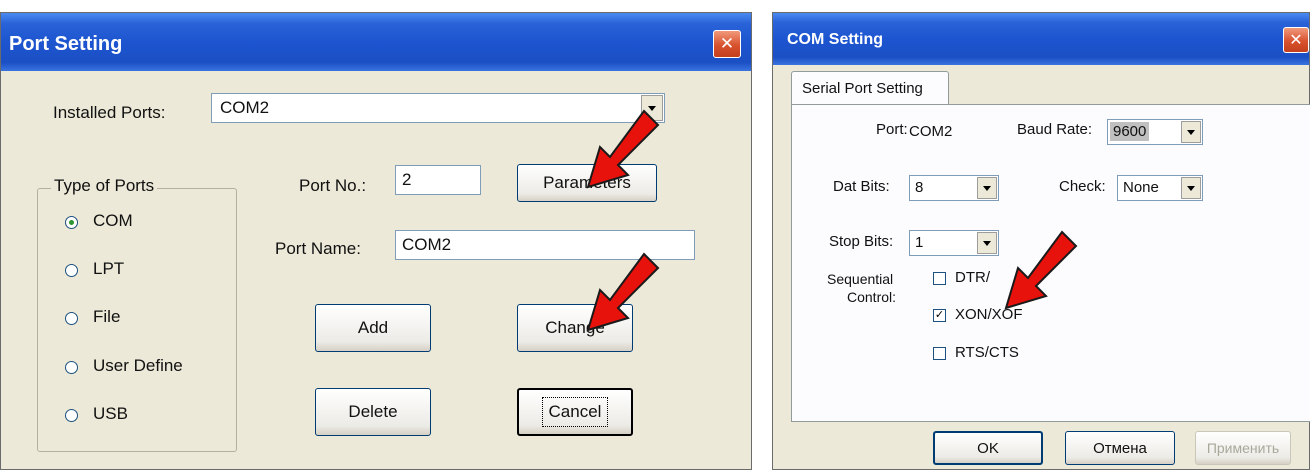  What do you see at coordinates (318, 248) in the screenshot?
I see `port-name-label: Port Name:` at bounding box center [318, 248].